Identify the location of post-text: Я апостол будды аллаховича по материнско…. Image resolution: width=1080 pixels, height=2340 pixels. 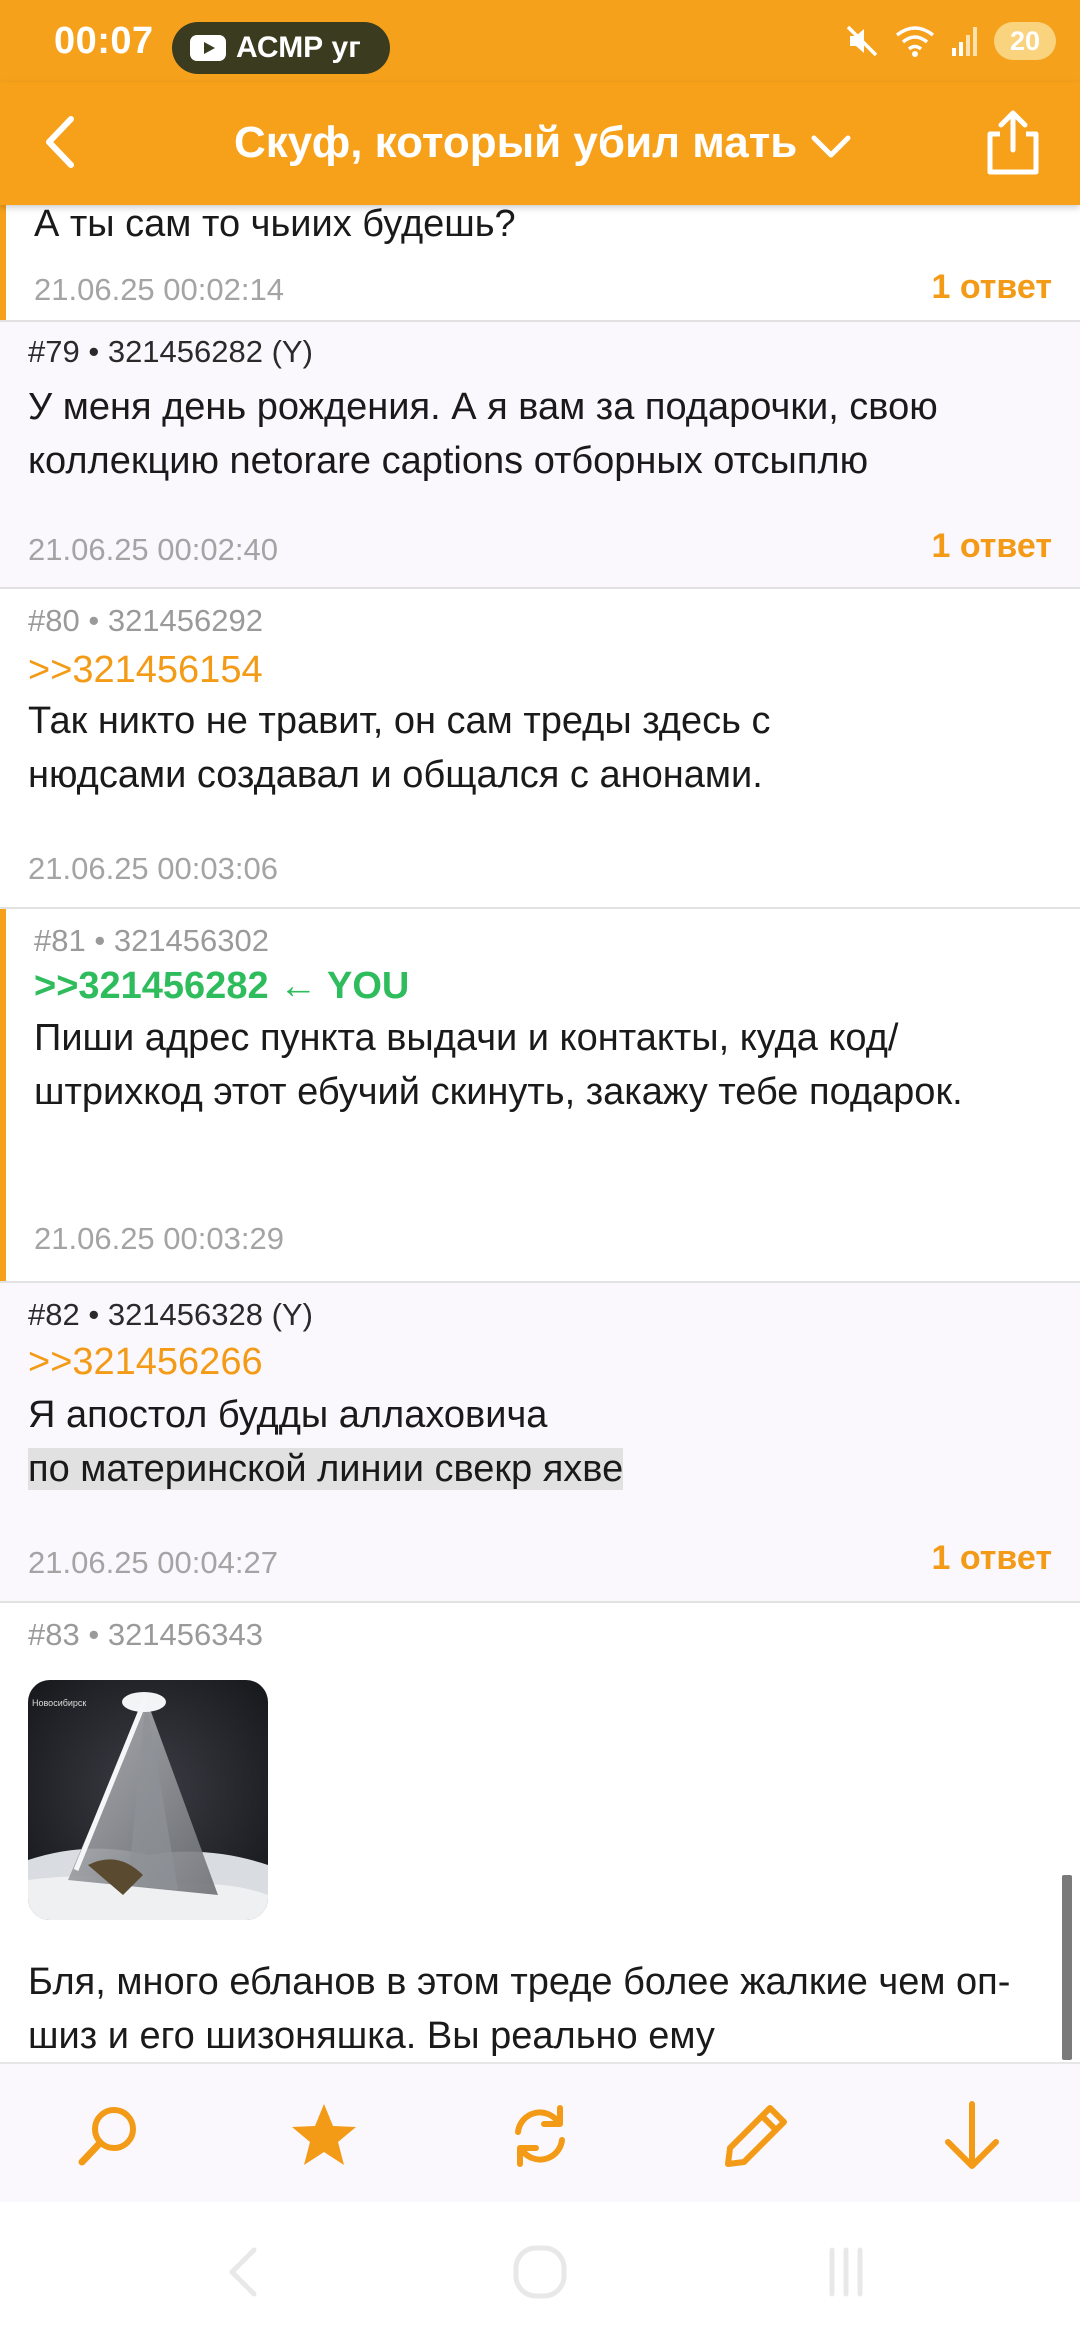
(538, 1442).